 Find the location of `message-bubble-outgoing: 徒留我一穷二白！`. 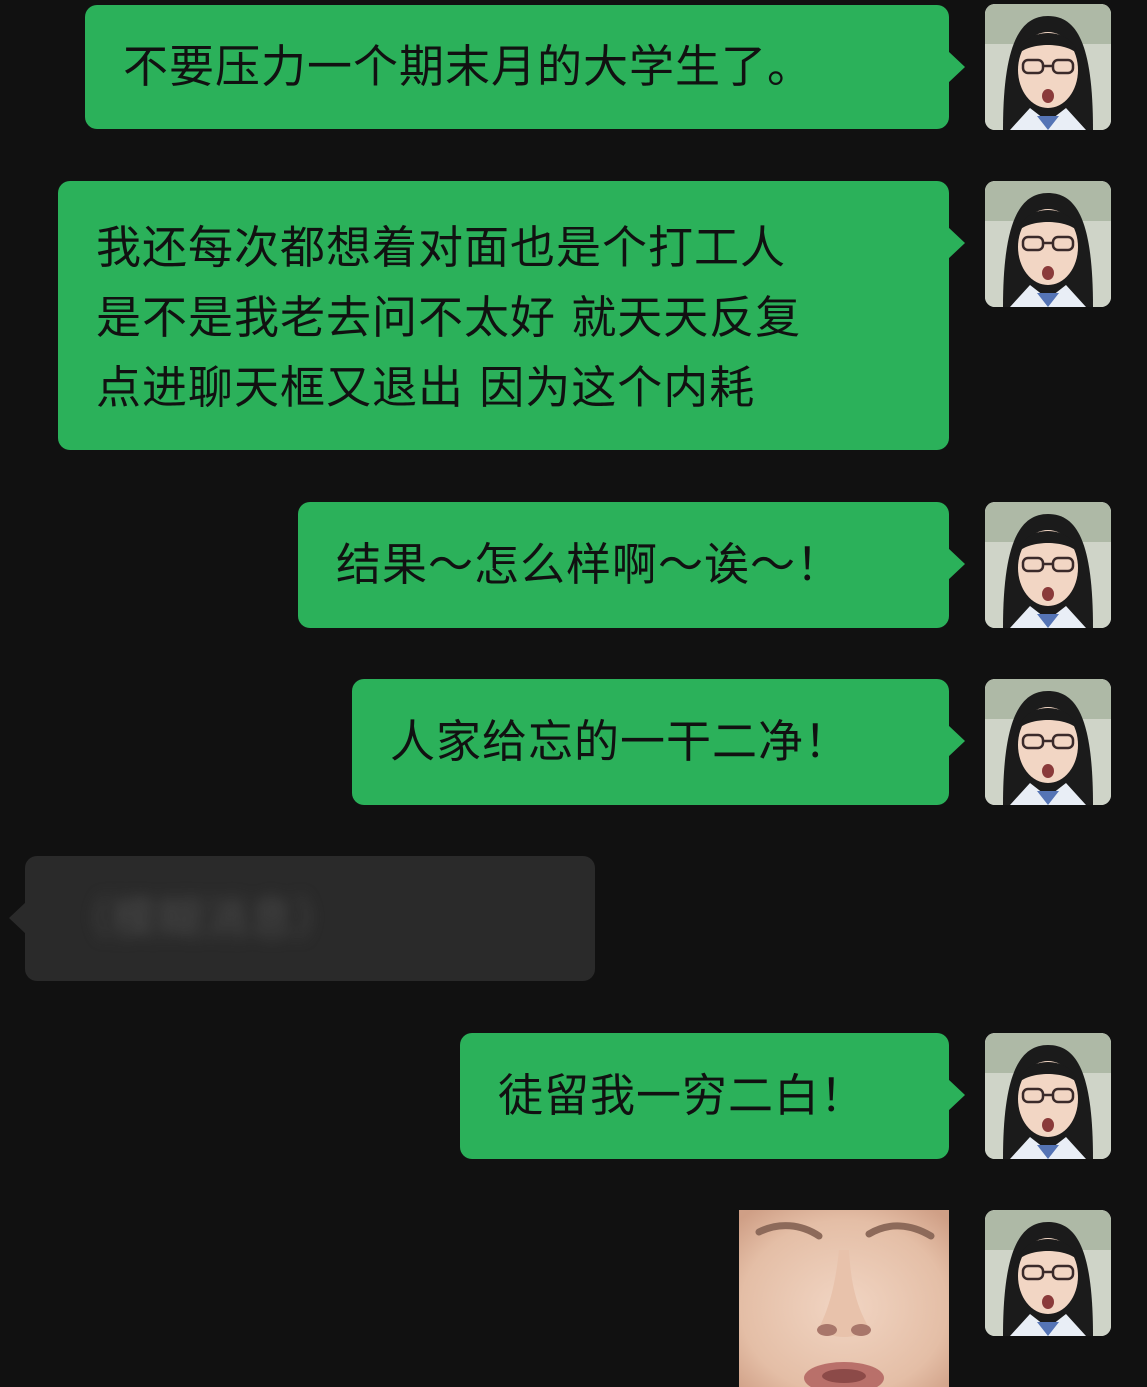

message-bubble-outgoing: 徒留我一穷二白！ is located at coordinates (712, 1096).